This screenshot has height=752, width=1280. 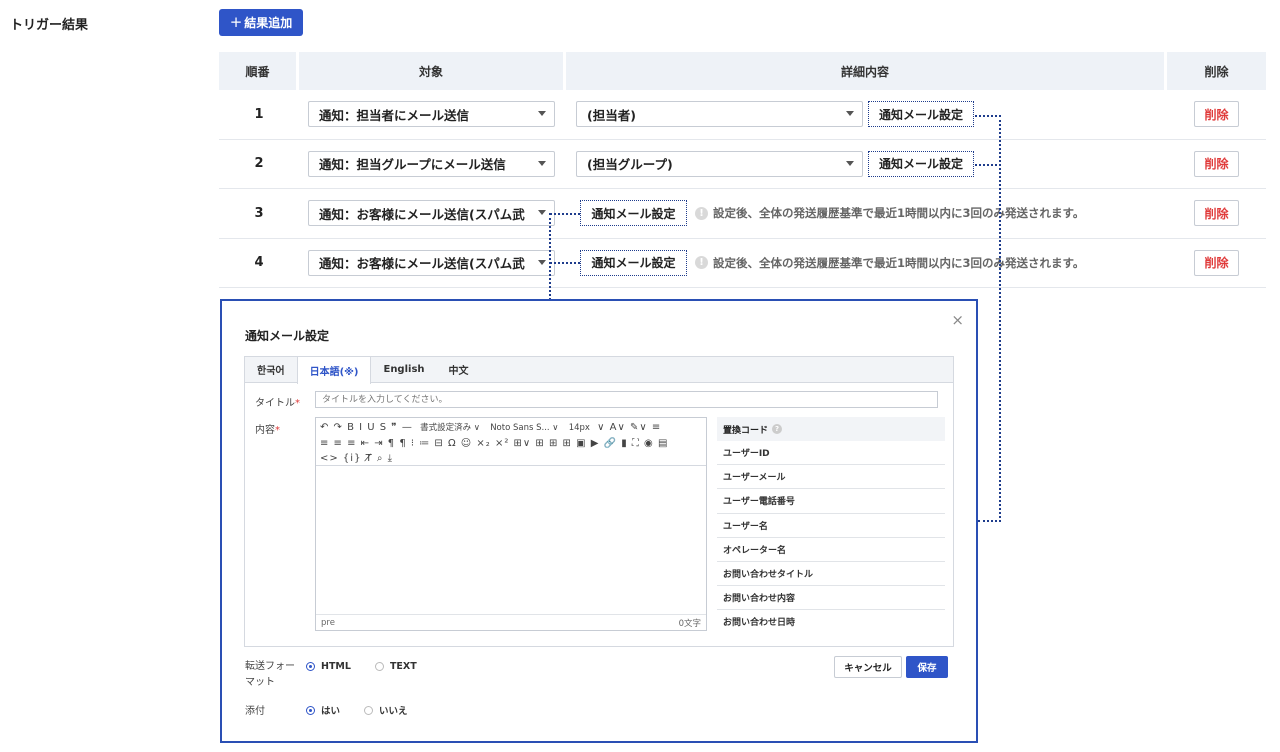 What do you see at coordinates (524, 428) in the screenshot?
I see `font-select: Noto Sans S... ∨` at bounding box center [524, 428].